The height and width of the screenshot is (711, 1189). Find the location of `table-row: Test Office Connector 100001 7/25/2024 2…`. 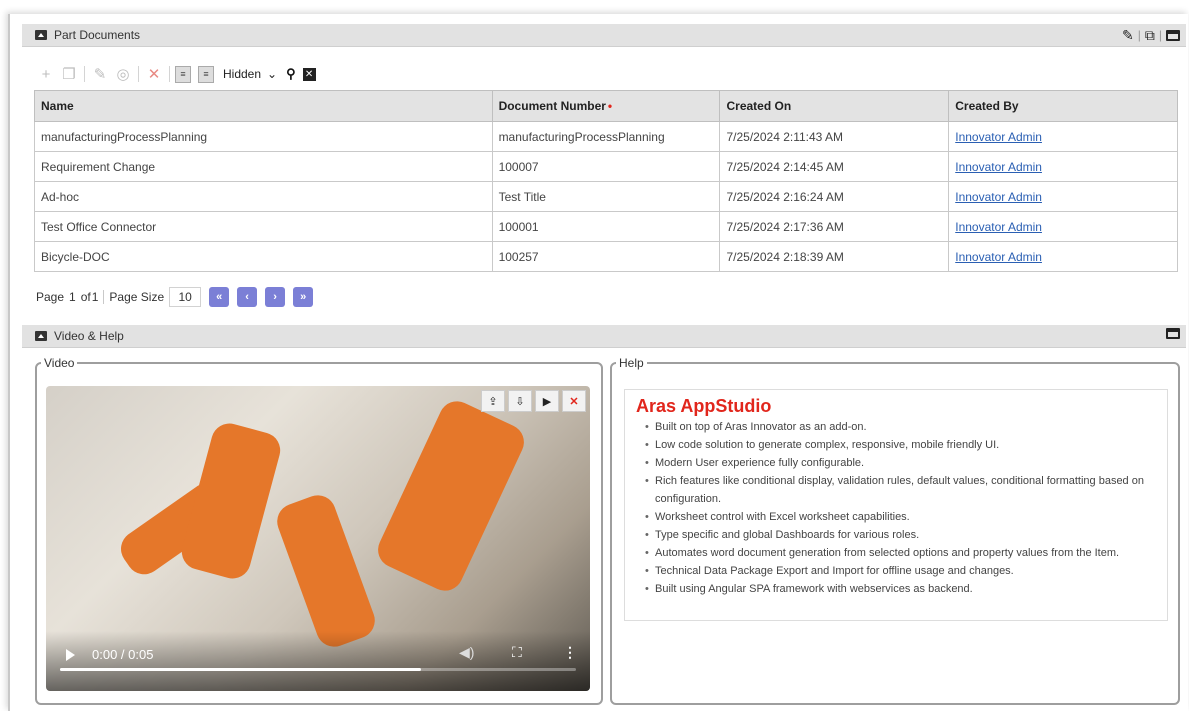

table-row: Test Office Connector 100001 7/25/2024 2… is located at coordinates (606, 226).